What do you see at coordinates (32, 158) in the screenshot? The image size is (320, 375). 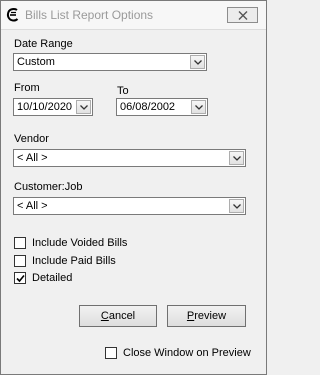 I see `vendor-value: < All >` at bounding box center [32, 158].